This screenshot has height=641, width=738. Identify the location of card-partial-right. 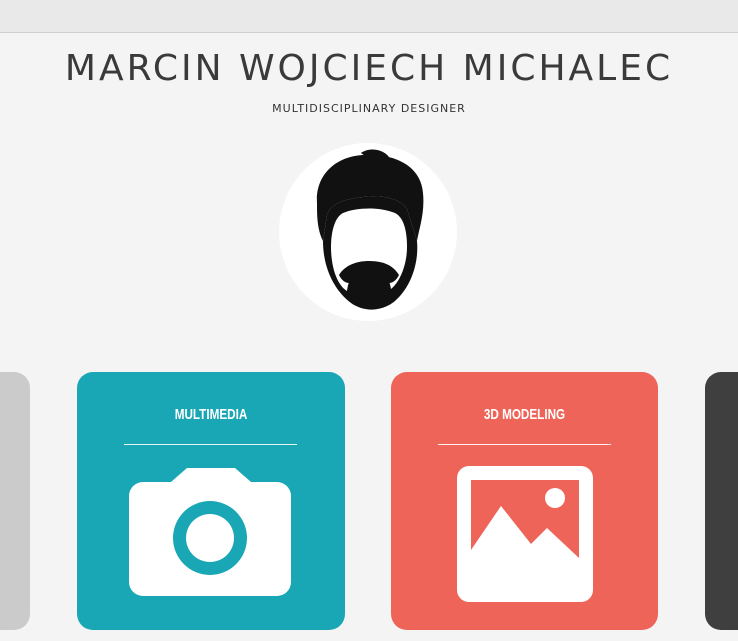
(721, 501).